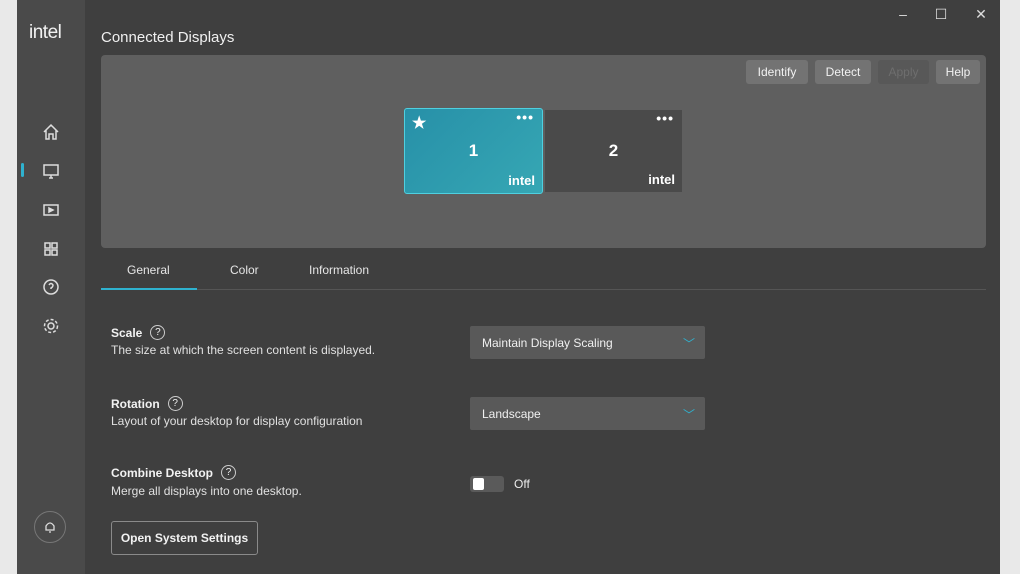 This screenshot has height=574, width=1020. What do you see at coordinates (419, 123) in the screenshot?
I see `primary-star-icon: ★` at bounding box center [419, 123].